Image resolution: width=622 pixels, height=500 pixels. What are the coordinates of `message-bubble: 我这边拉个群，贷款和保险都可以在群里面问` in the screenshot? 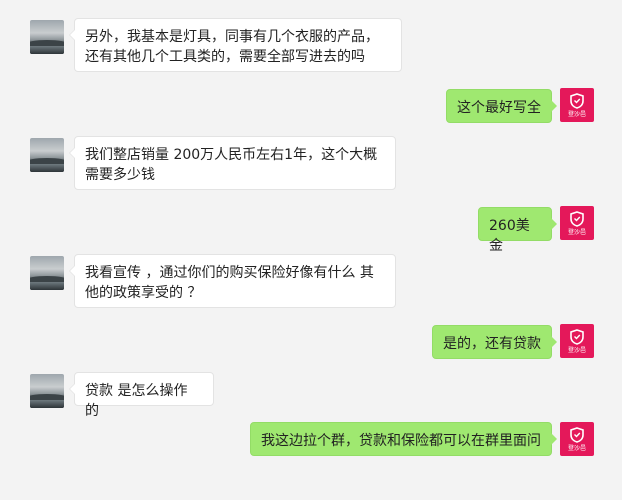 It's located at (403, 439).